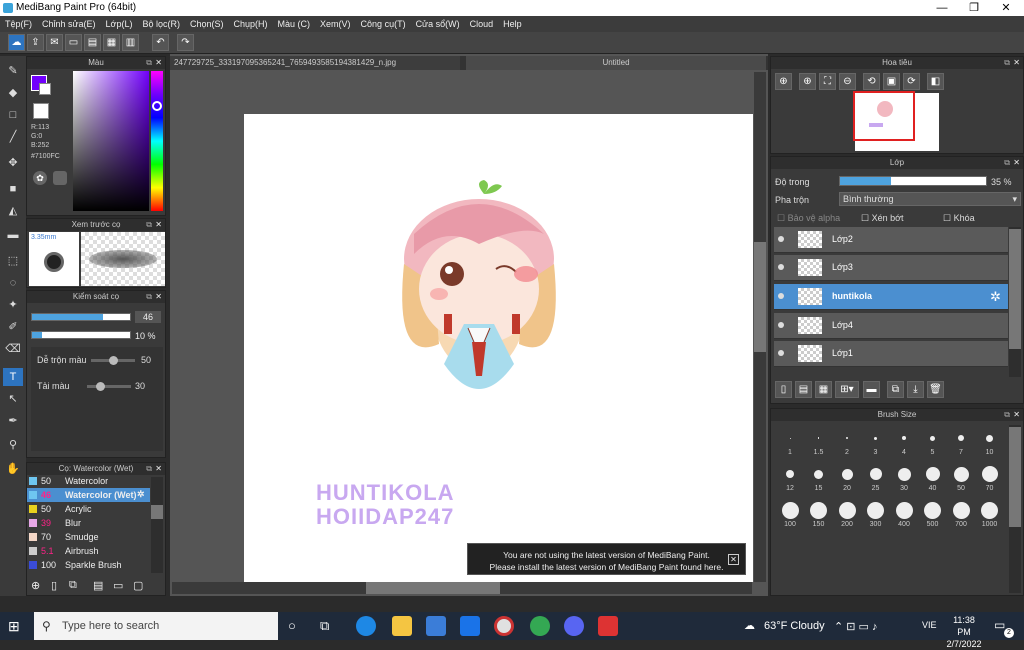  I want to click on menu-cloud: Cloud, so click(482, 24).